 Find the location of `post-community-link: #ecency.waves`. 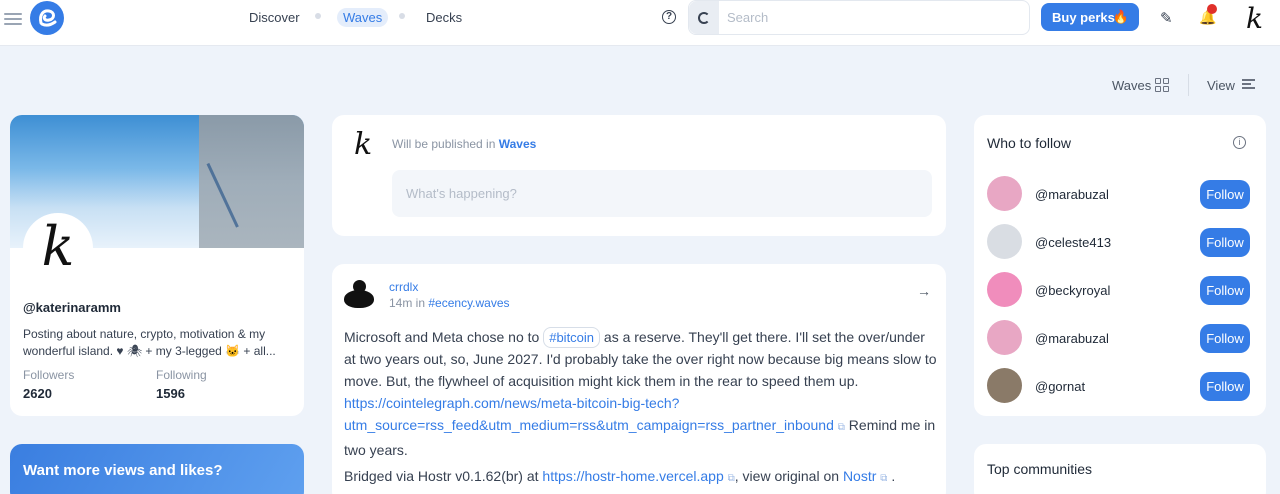

post-community-link: #ecency.waves is located at coordinates (468, 303).